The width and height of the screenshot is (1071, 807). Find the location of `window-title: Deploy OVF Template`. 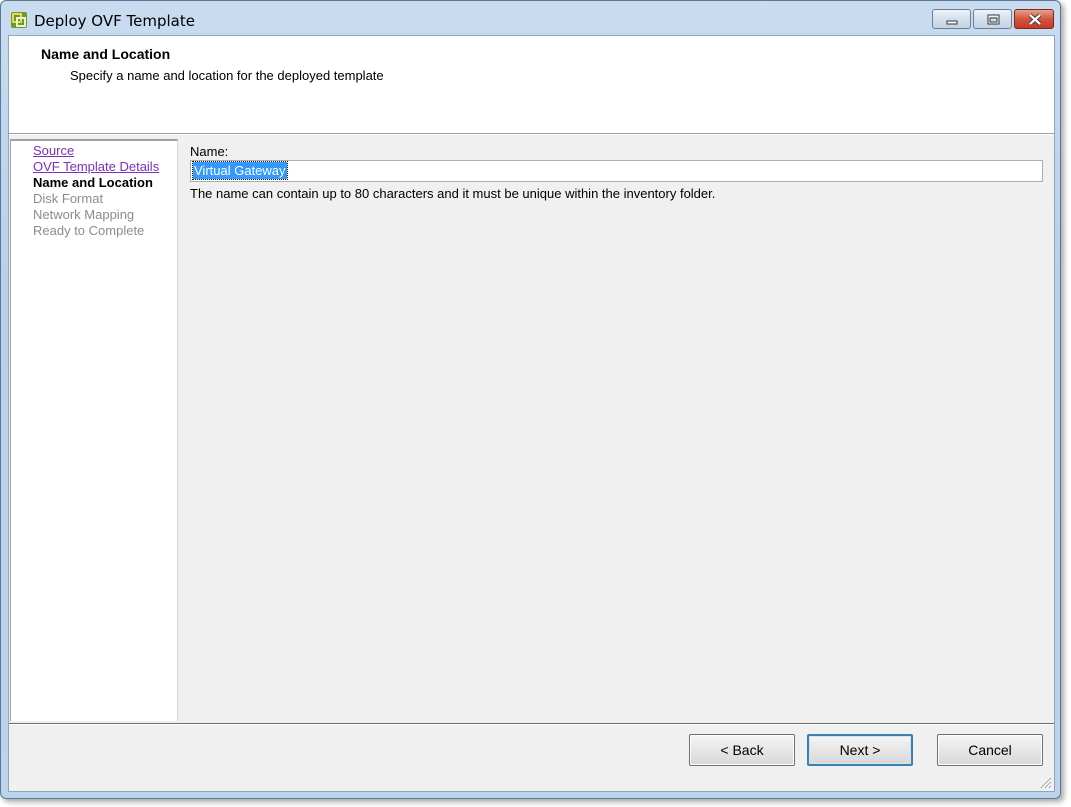

window-title: Deploy OVF Template is located at coordinates (114, 21).